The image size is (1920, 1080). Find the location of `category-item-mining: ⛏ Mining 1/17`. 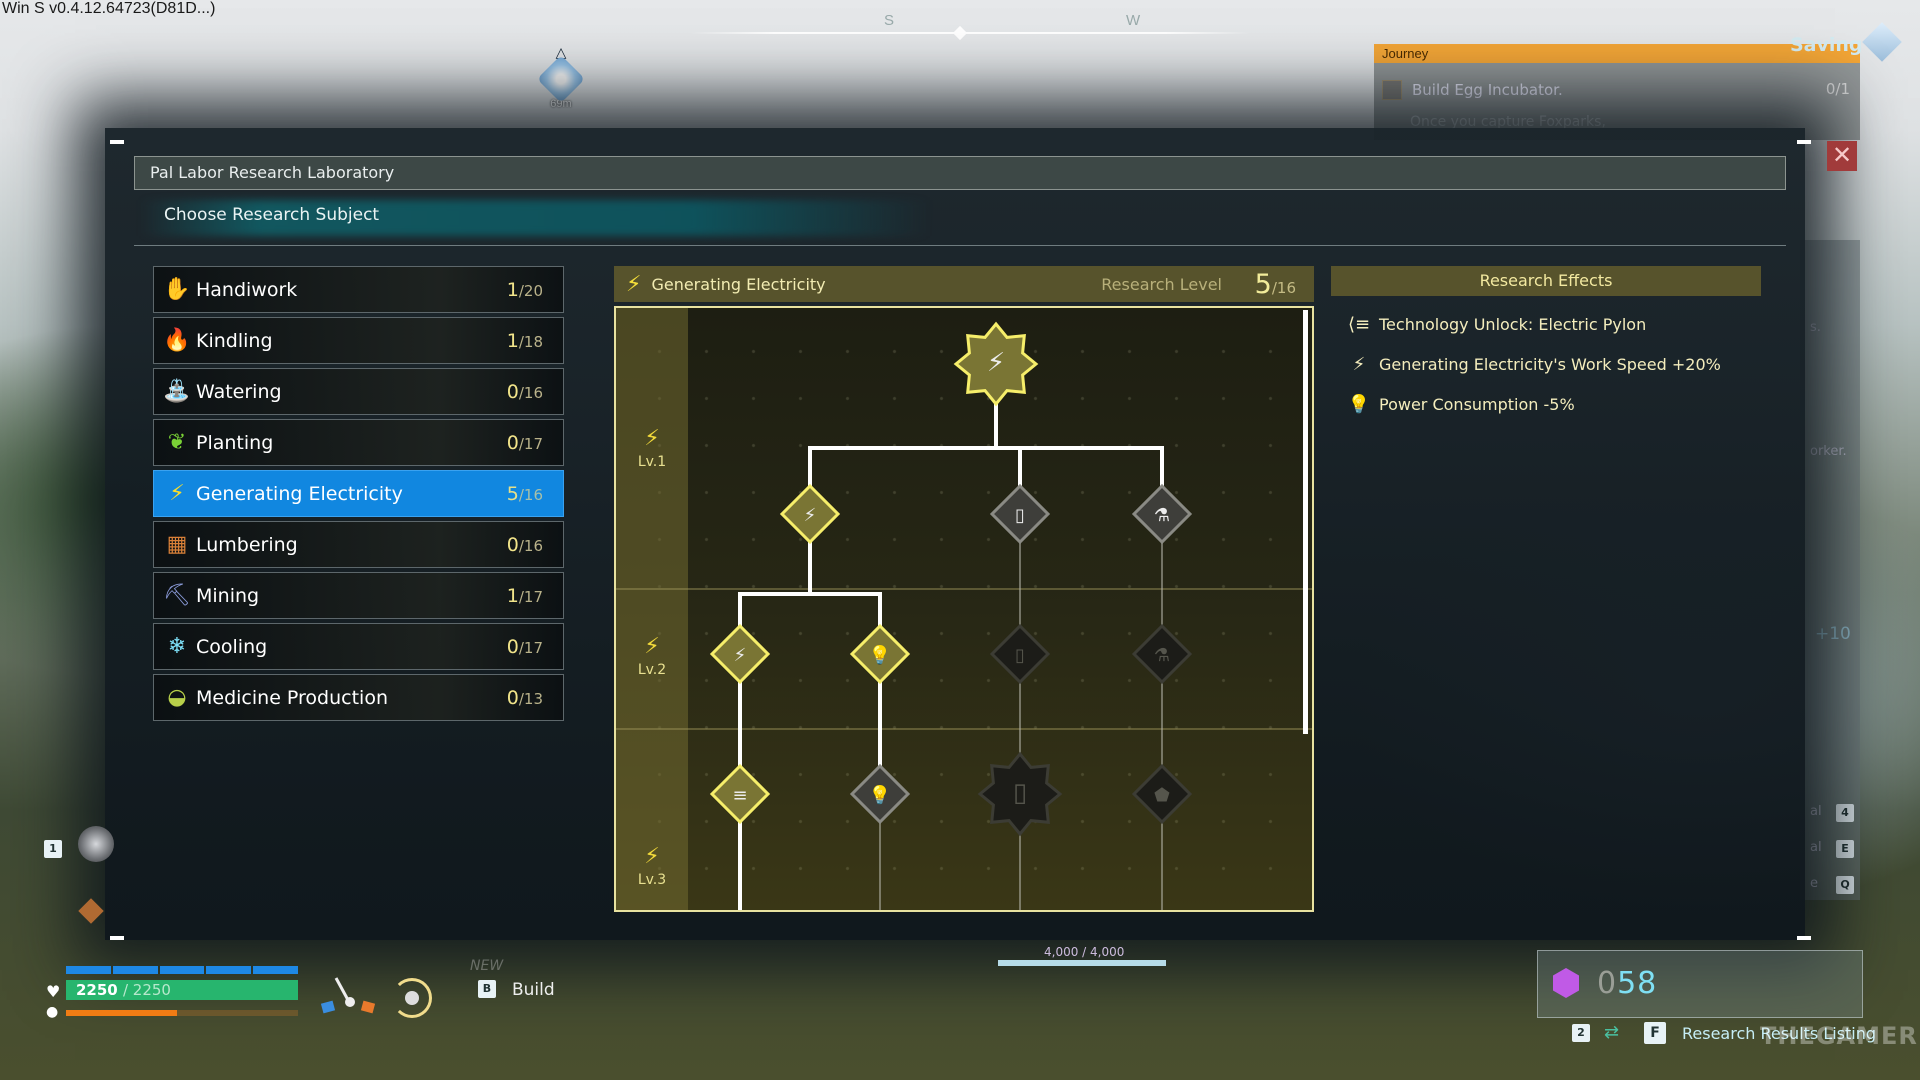

category-item-mining: ⛏ Mining 1/17 is located at coordinates (358, 595).